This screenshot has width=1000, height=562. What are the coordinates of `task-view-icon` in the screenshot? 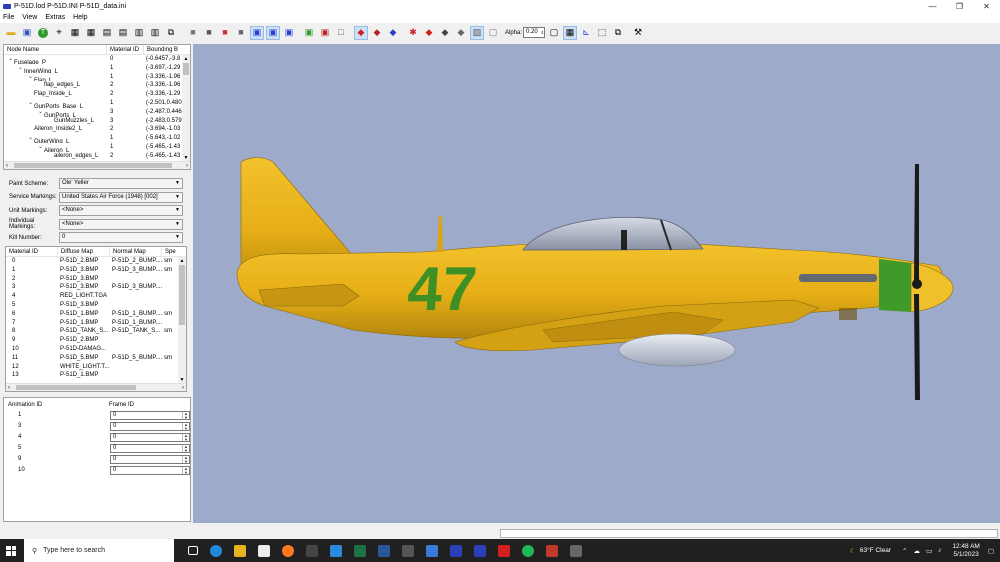 It's located at (193, 550).